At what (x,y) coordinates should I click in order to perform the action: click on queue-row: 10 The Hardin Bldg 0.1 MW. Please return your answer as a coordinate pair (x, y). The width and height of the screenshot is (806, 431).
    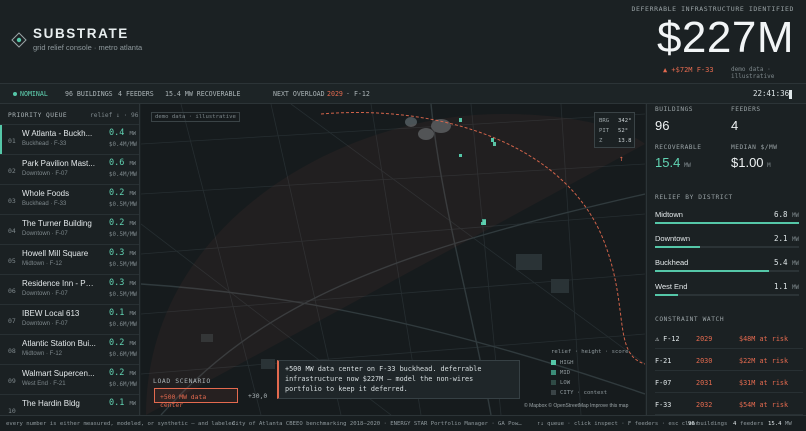
    Looking at the image, I should click on (69, 404).